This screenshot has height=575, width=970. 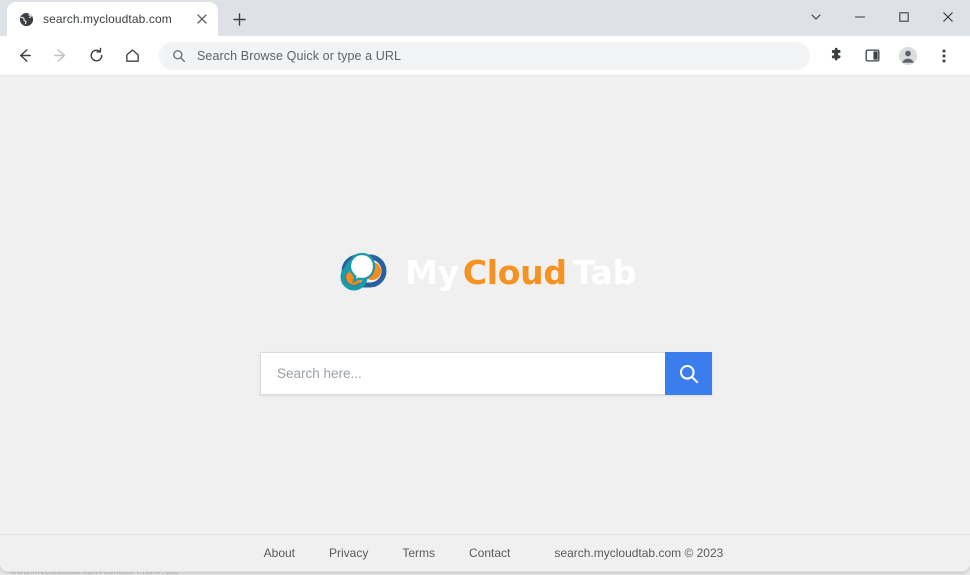 I want to click on maximize-button, so click(x=904, y=17).